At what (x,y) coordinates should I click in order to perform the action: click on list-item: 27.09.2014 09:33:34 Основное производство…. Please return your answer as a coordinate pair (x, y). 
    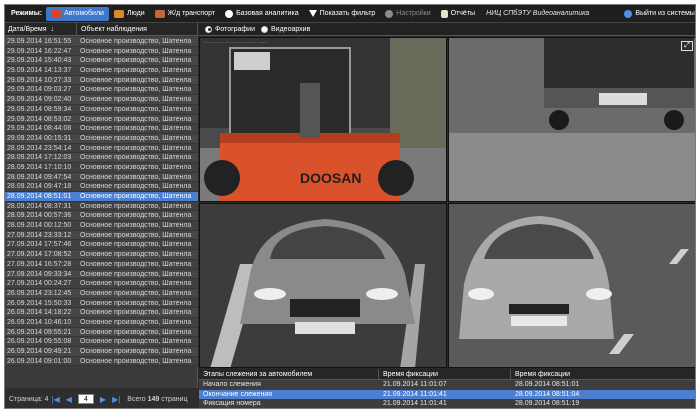
    Looking at the image, I should click on (101, 274).